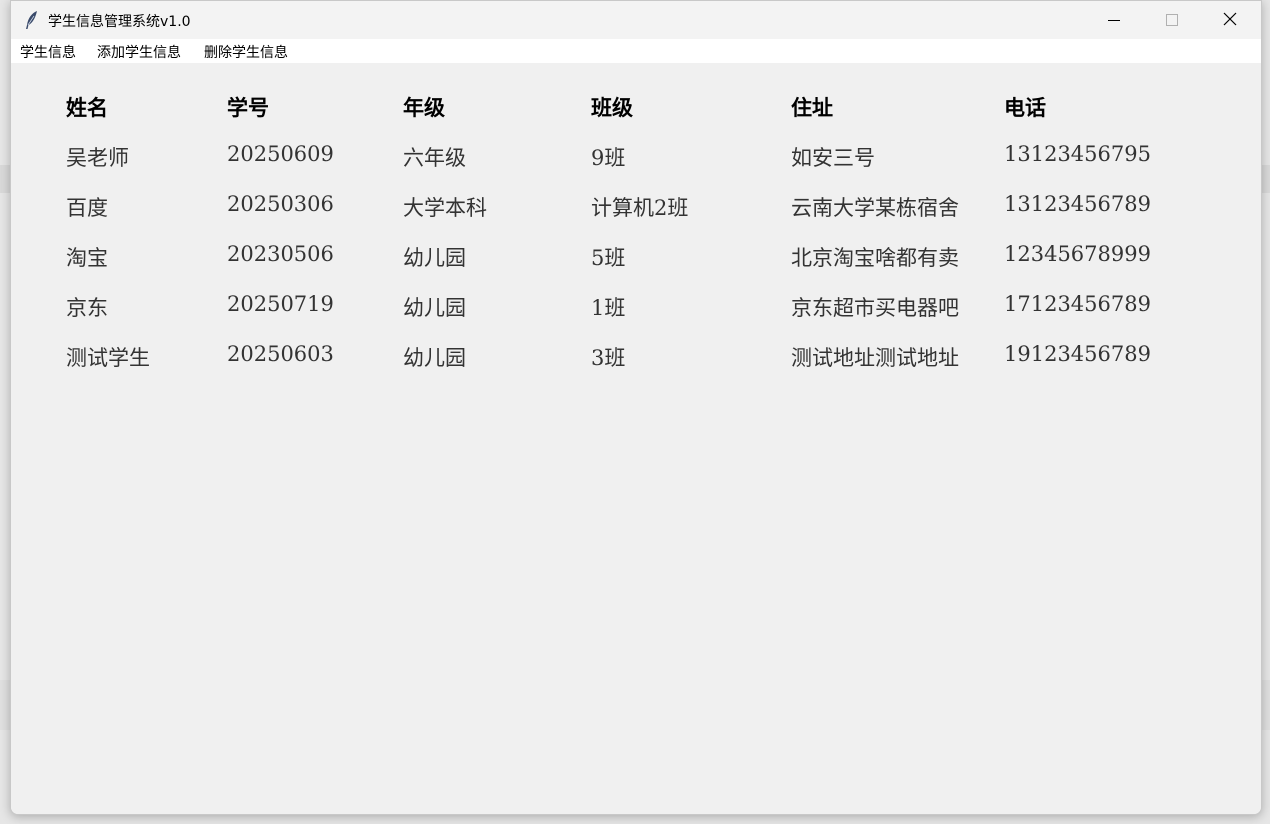 This screenshot has width=1270, height=824. I want to click on menu-bar: 学生信息 添加学生信息 删除学生信息, so click(636, 51).